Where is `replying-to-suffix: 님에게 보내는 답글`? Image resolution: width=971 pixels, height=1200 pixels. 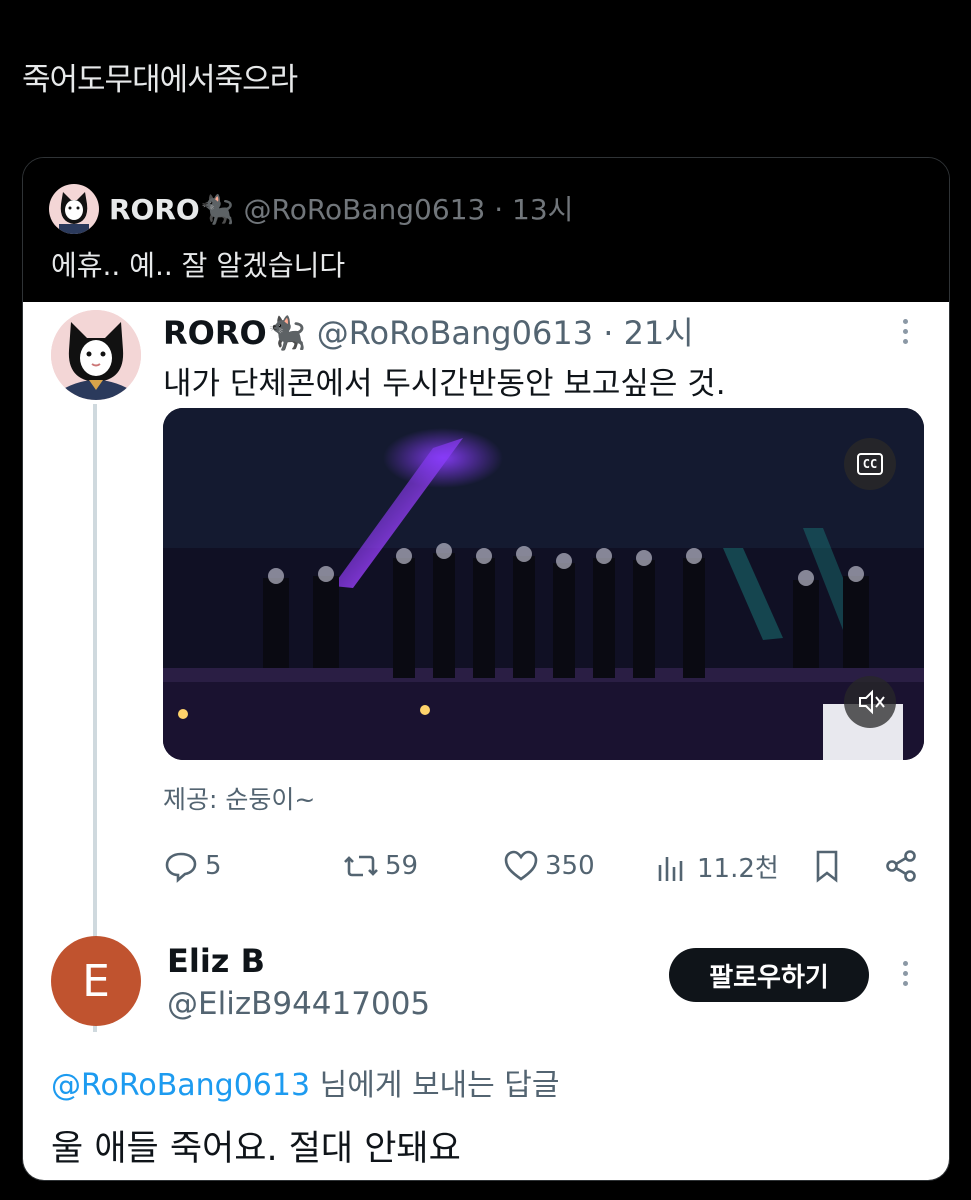
replying-to-suffix: 님에게 보내는 답글 is located at coordinates (435, 1085).